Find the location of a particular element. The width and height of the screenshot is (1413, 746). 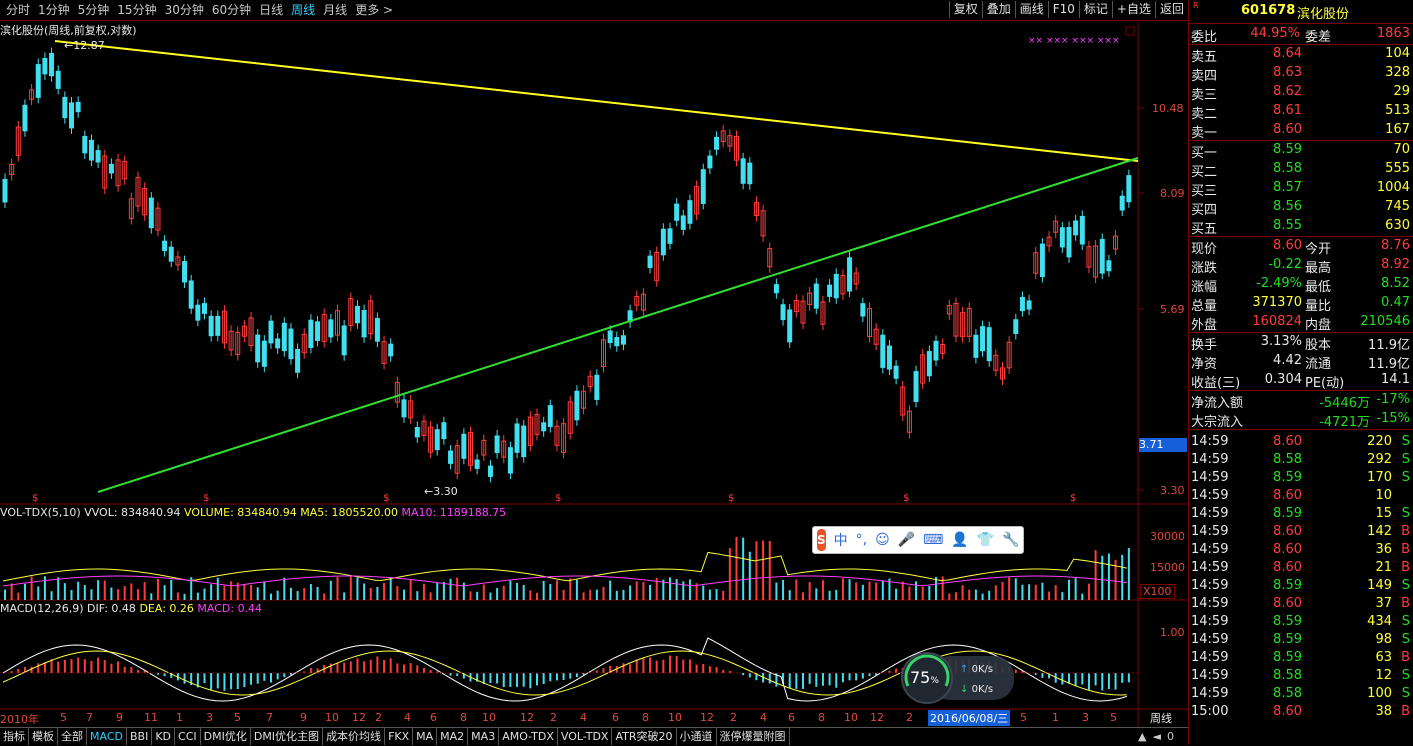

chart-tool-button: 叠加 is located at coordinates (998, 9).